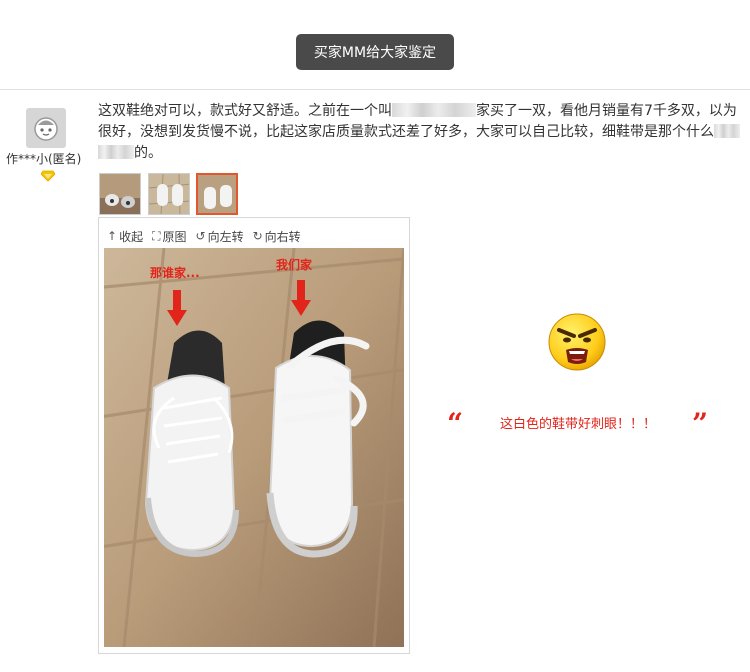 Image resolution: width=750 pixels, height=672 pixels. Describe the element at coordinates (200, 236) in the screenshot. I see `rotate-left-icon: ↺` at that location.